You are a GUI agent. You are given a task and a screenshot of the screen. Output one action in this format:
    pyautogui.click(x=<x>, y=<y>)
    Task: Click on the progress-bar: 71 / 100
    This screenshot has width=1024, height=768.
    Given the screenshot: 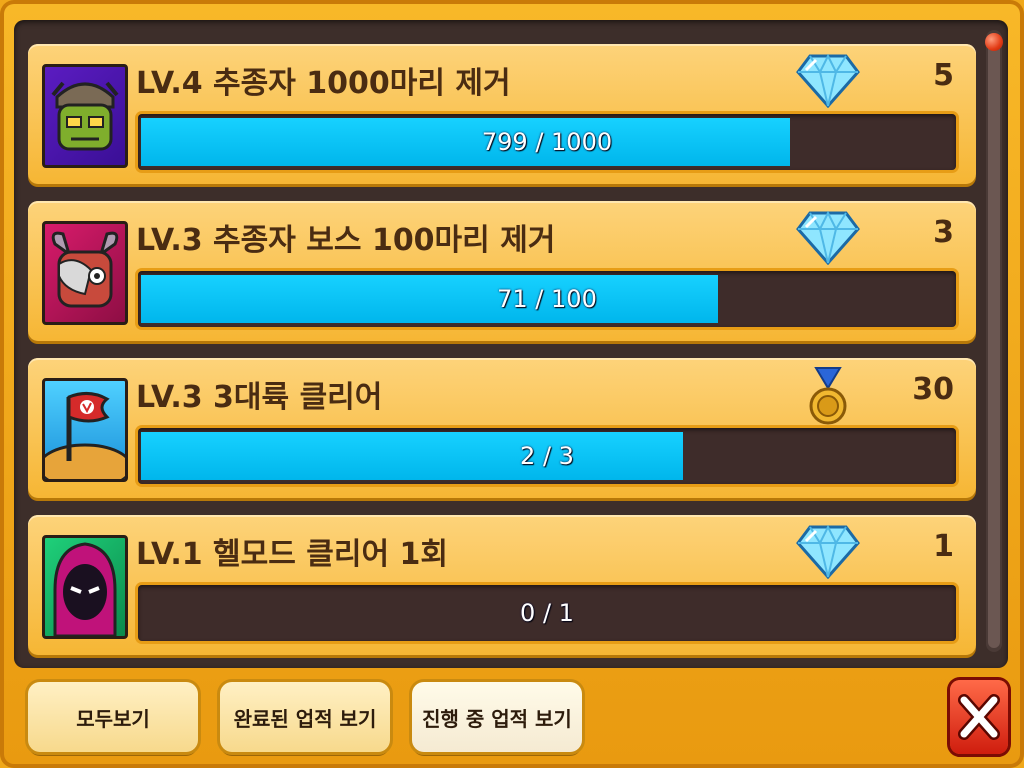 What is the action you would take?
    pyautogui.click(x=547, y=299)
    